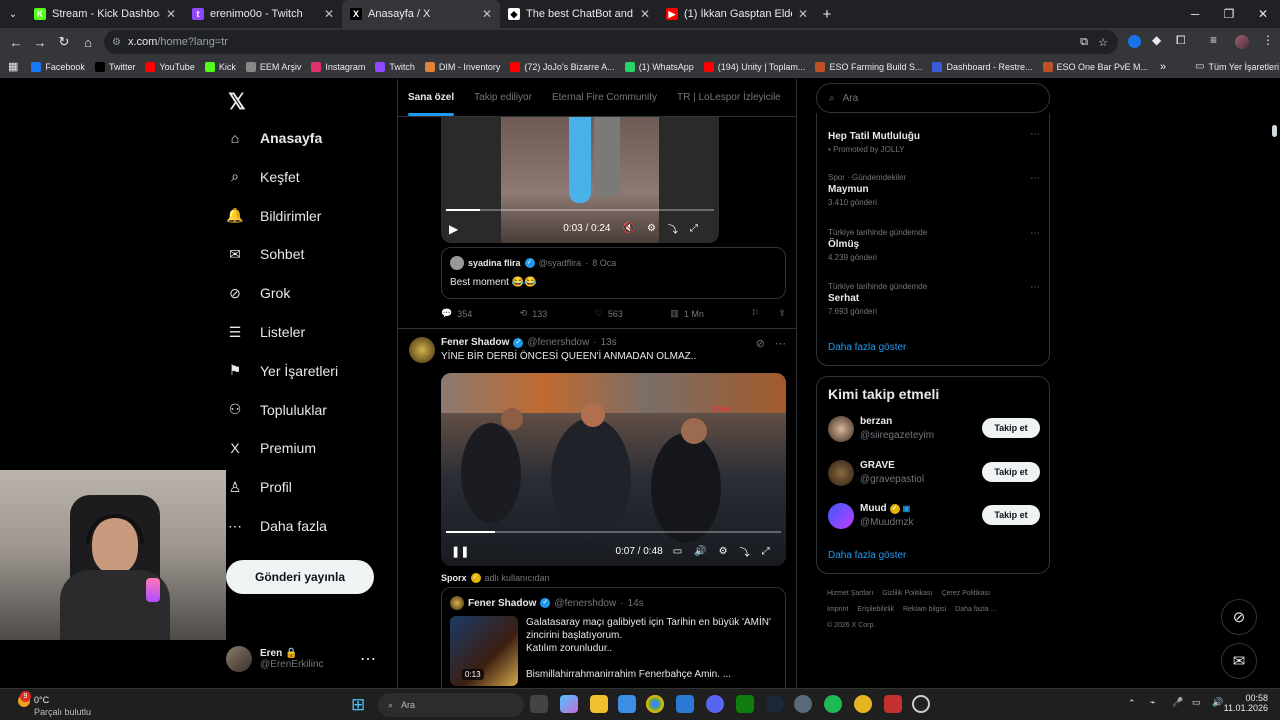 The height and width of the screenshot is (720, 1280). I want to click on new-tab-button: +, so click(827, 14).